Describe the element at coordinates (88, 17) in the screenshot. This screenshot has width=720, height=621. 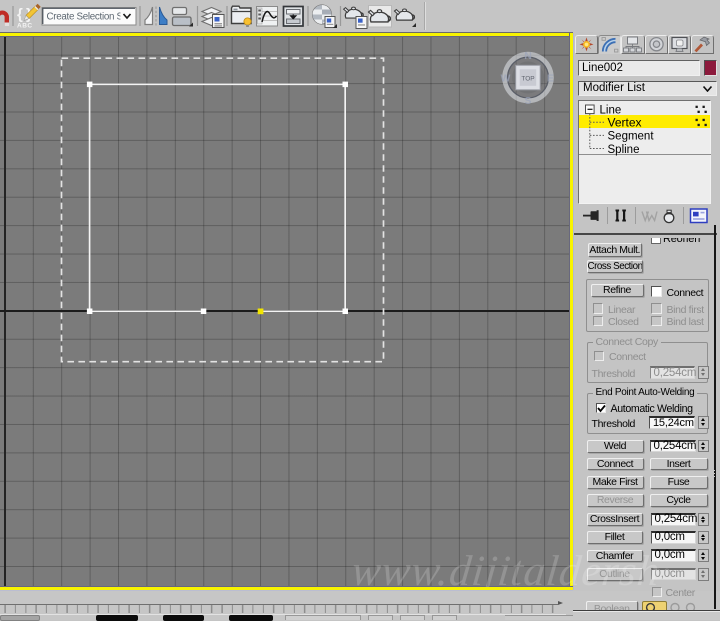
I see `svg-text: Create Selection Se` at that location.